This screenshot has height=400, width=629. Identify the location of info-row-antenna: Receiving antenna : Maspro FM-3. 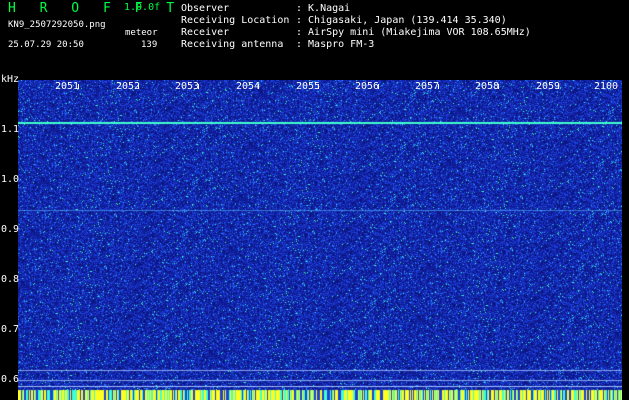
(277, 44).